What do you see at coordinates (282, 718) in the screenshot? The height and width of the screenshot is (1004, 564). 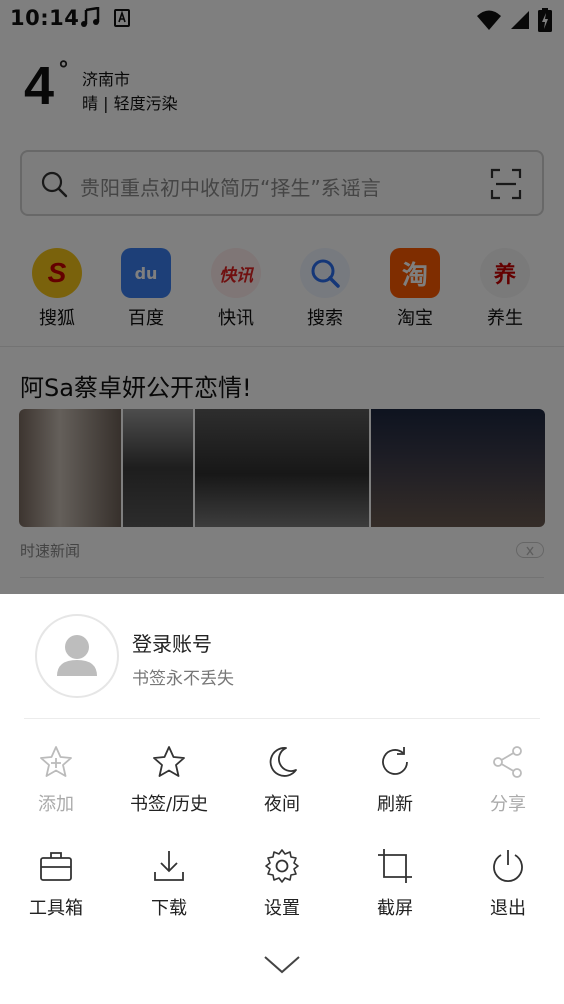 I see `divider` at bounding box center [282, 718].